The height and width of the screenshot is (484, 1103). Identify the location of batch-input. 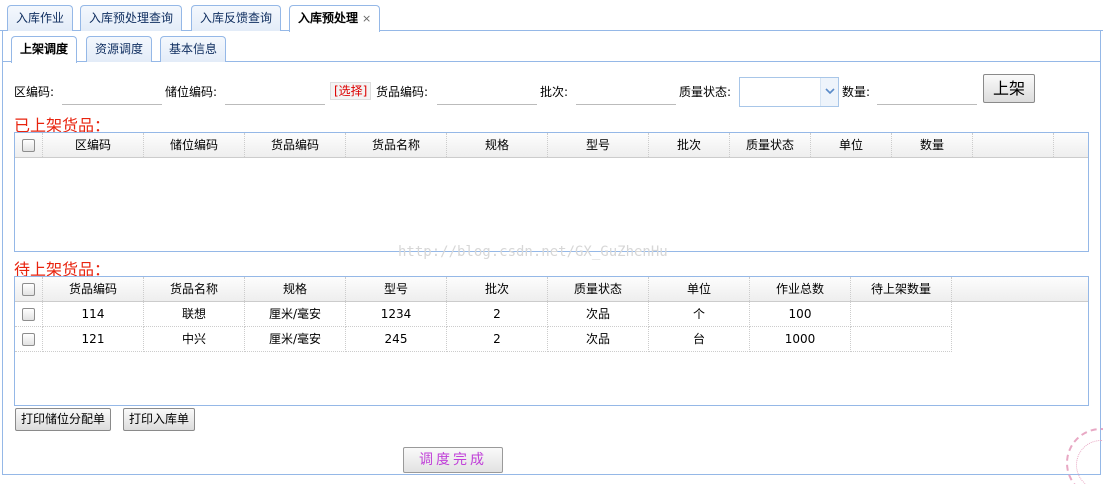
(626, 91).